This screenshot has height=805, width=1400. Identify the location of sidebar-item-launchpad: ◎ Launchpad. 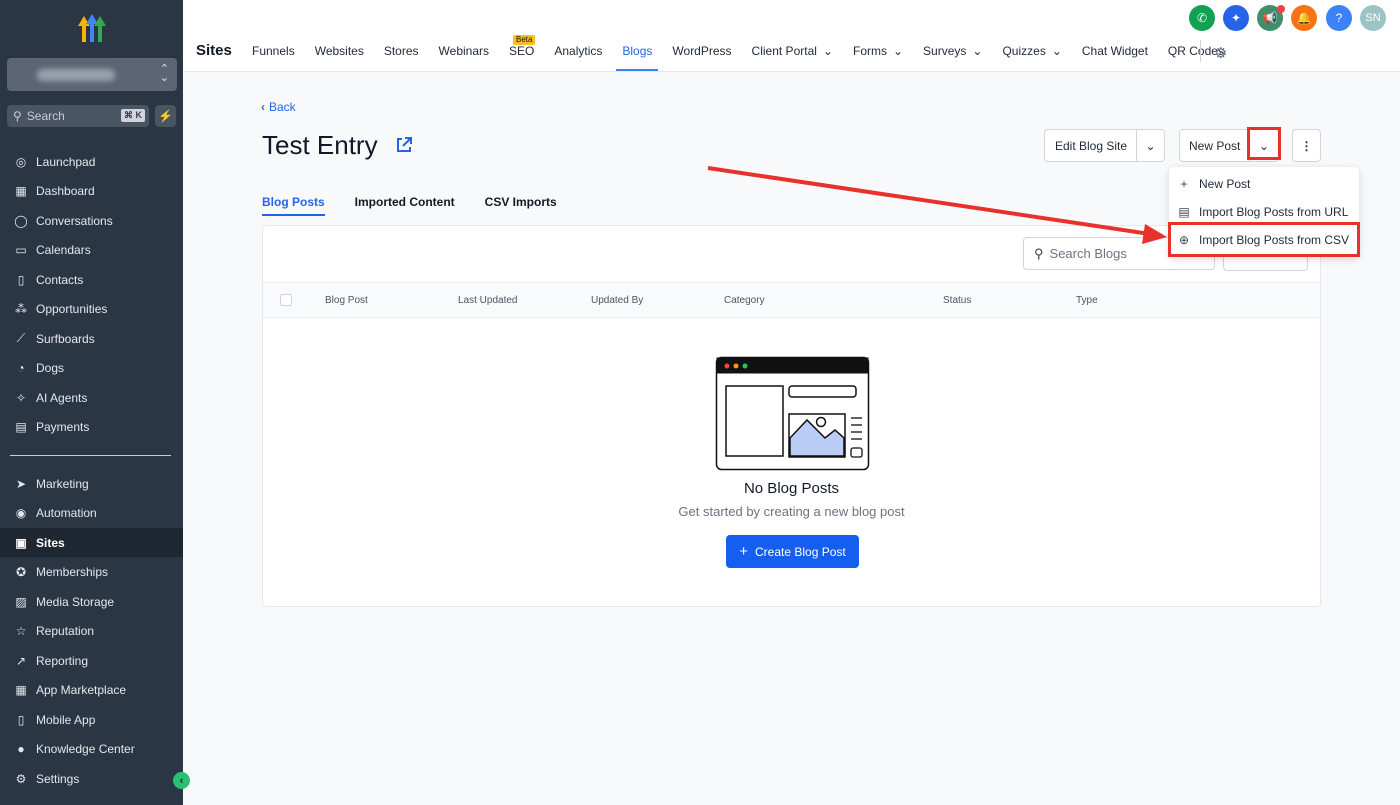
(91, 161).